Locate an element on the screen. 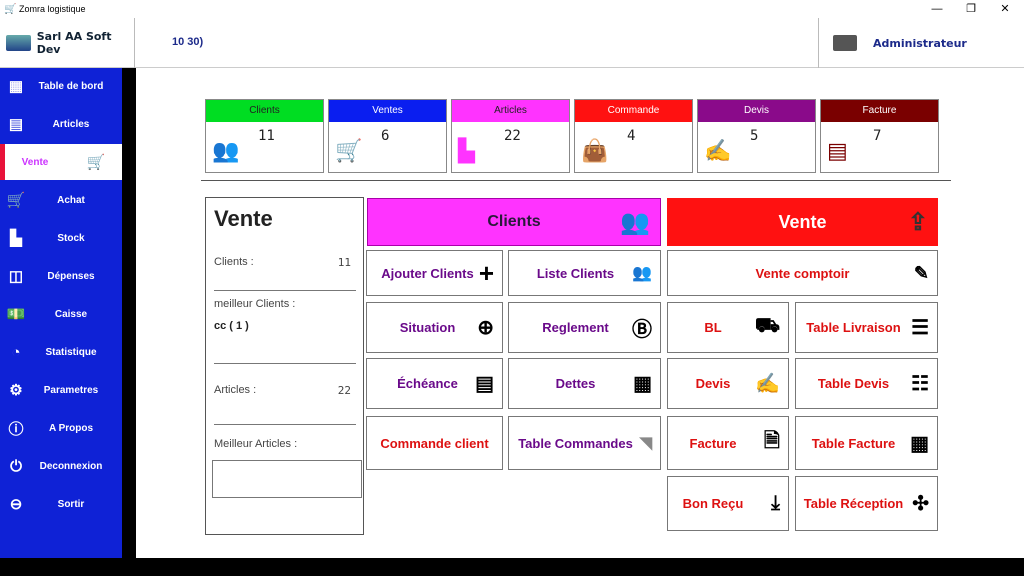 Image resolution: width=1024 pixels, height=576 pixels. table-icon: ▦ is located at coordinates (919, 443).